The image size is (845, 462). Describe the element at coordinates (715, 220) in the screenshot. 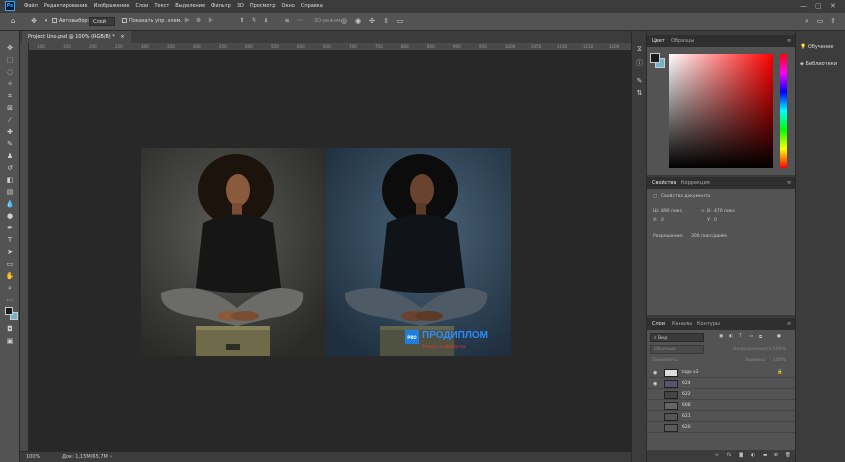

I see `y-value: 0` at that location.